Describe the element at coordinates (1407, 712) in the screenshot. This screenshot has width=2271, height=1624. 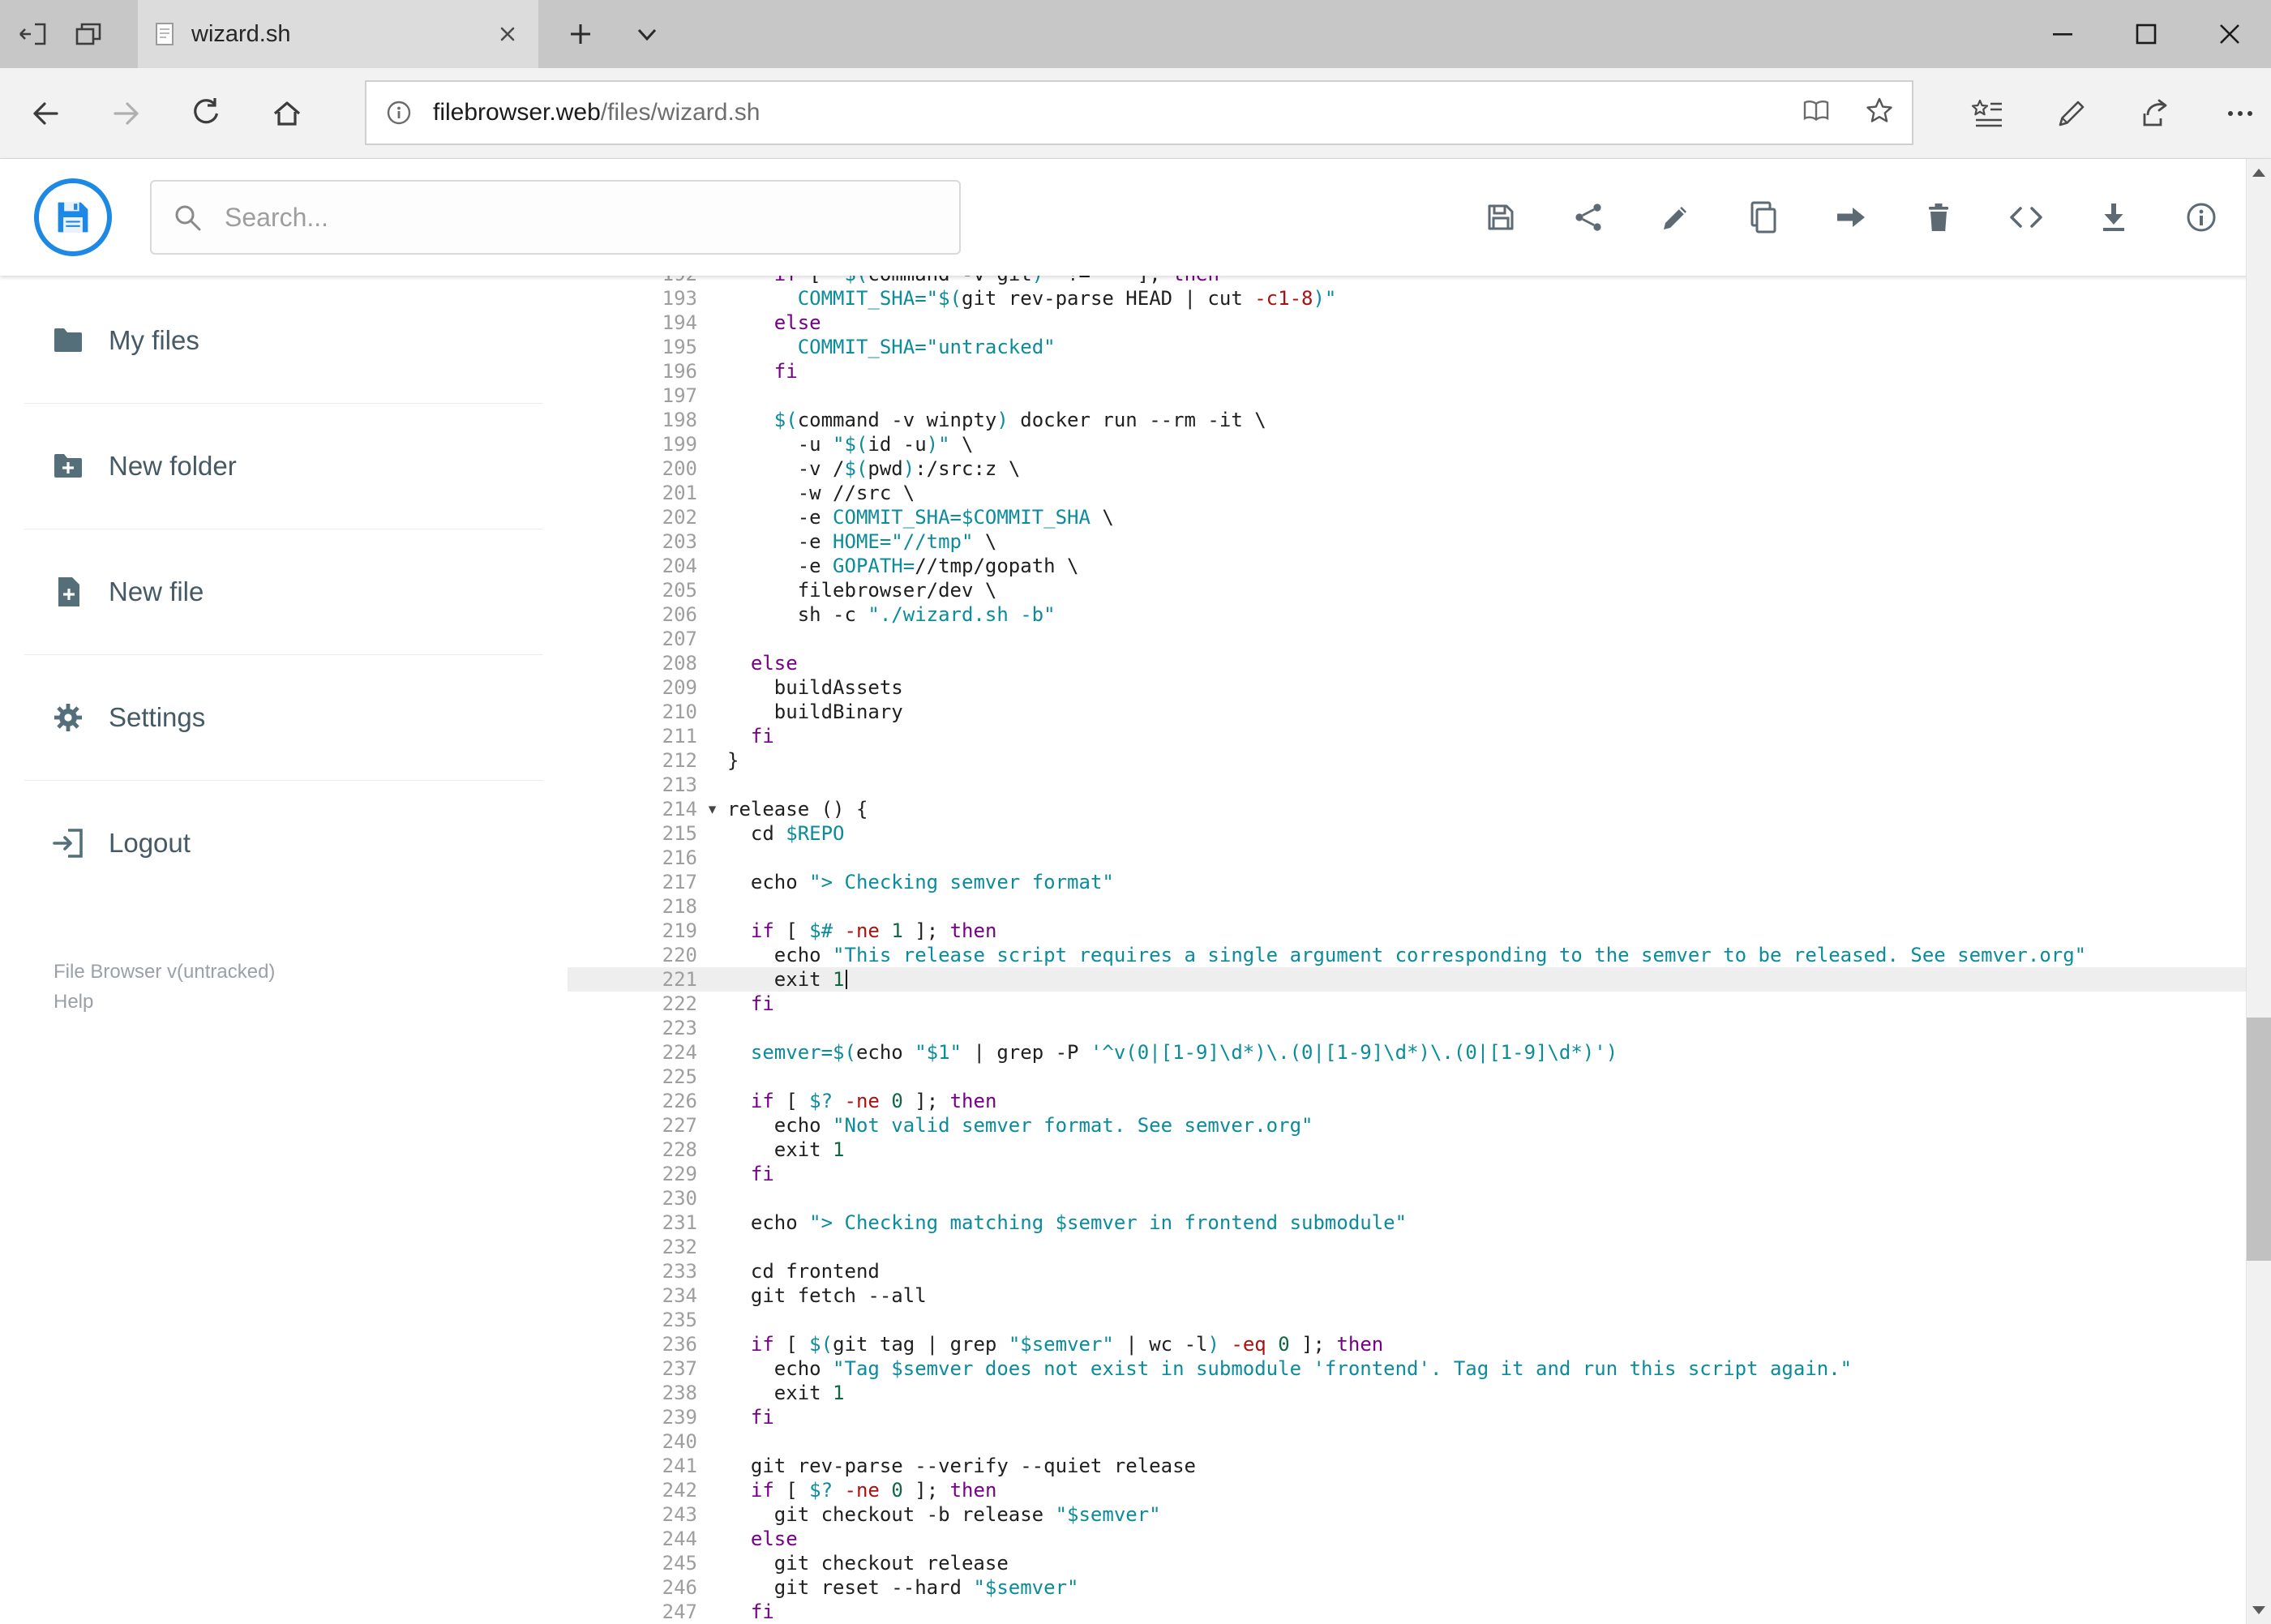
I see `code-line: 210 buildBinary` at that location.